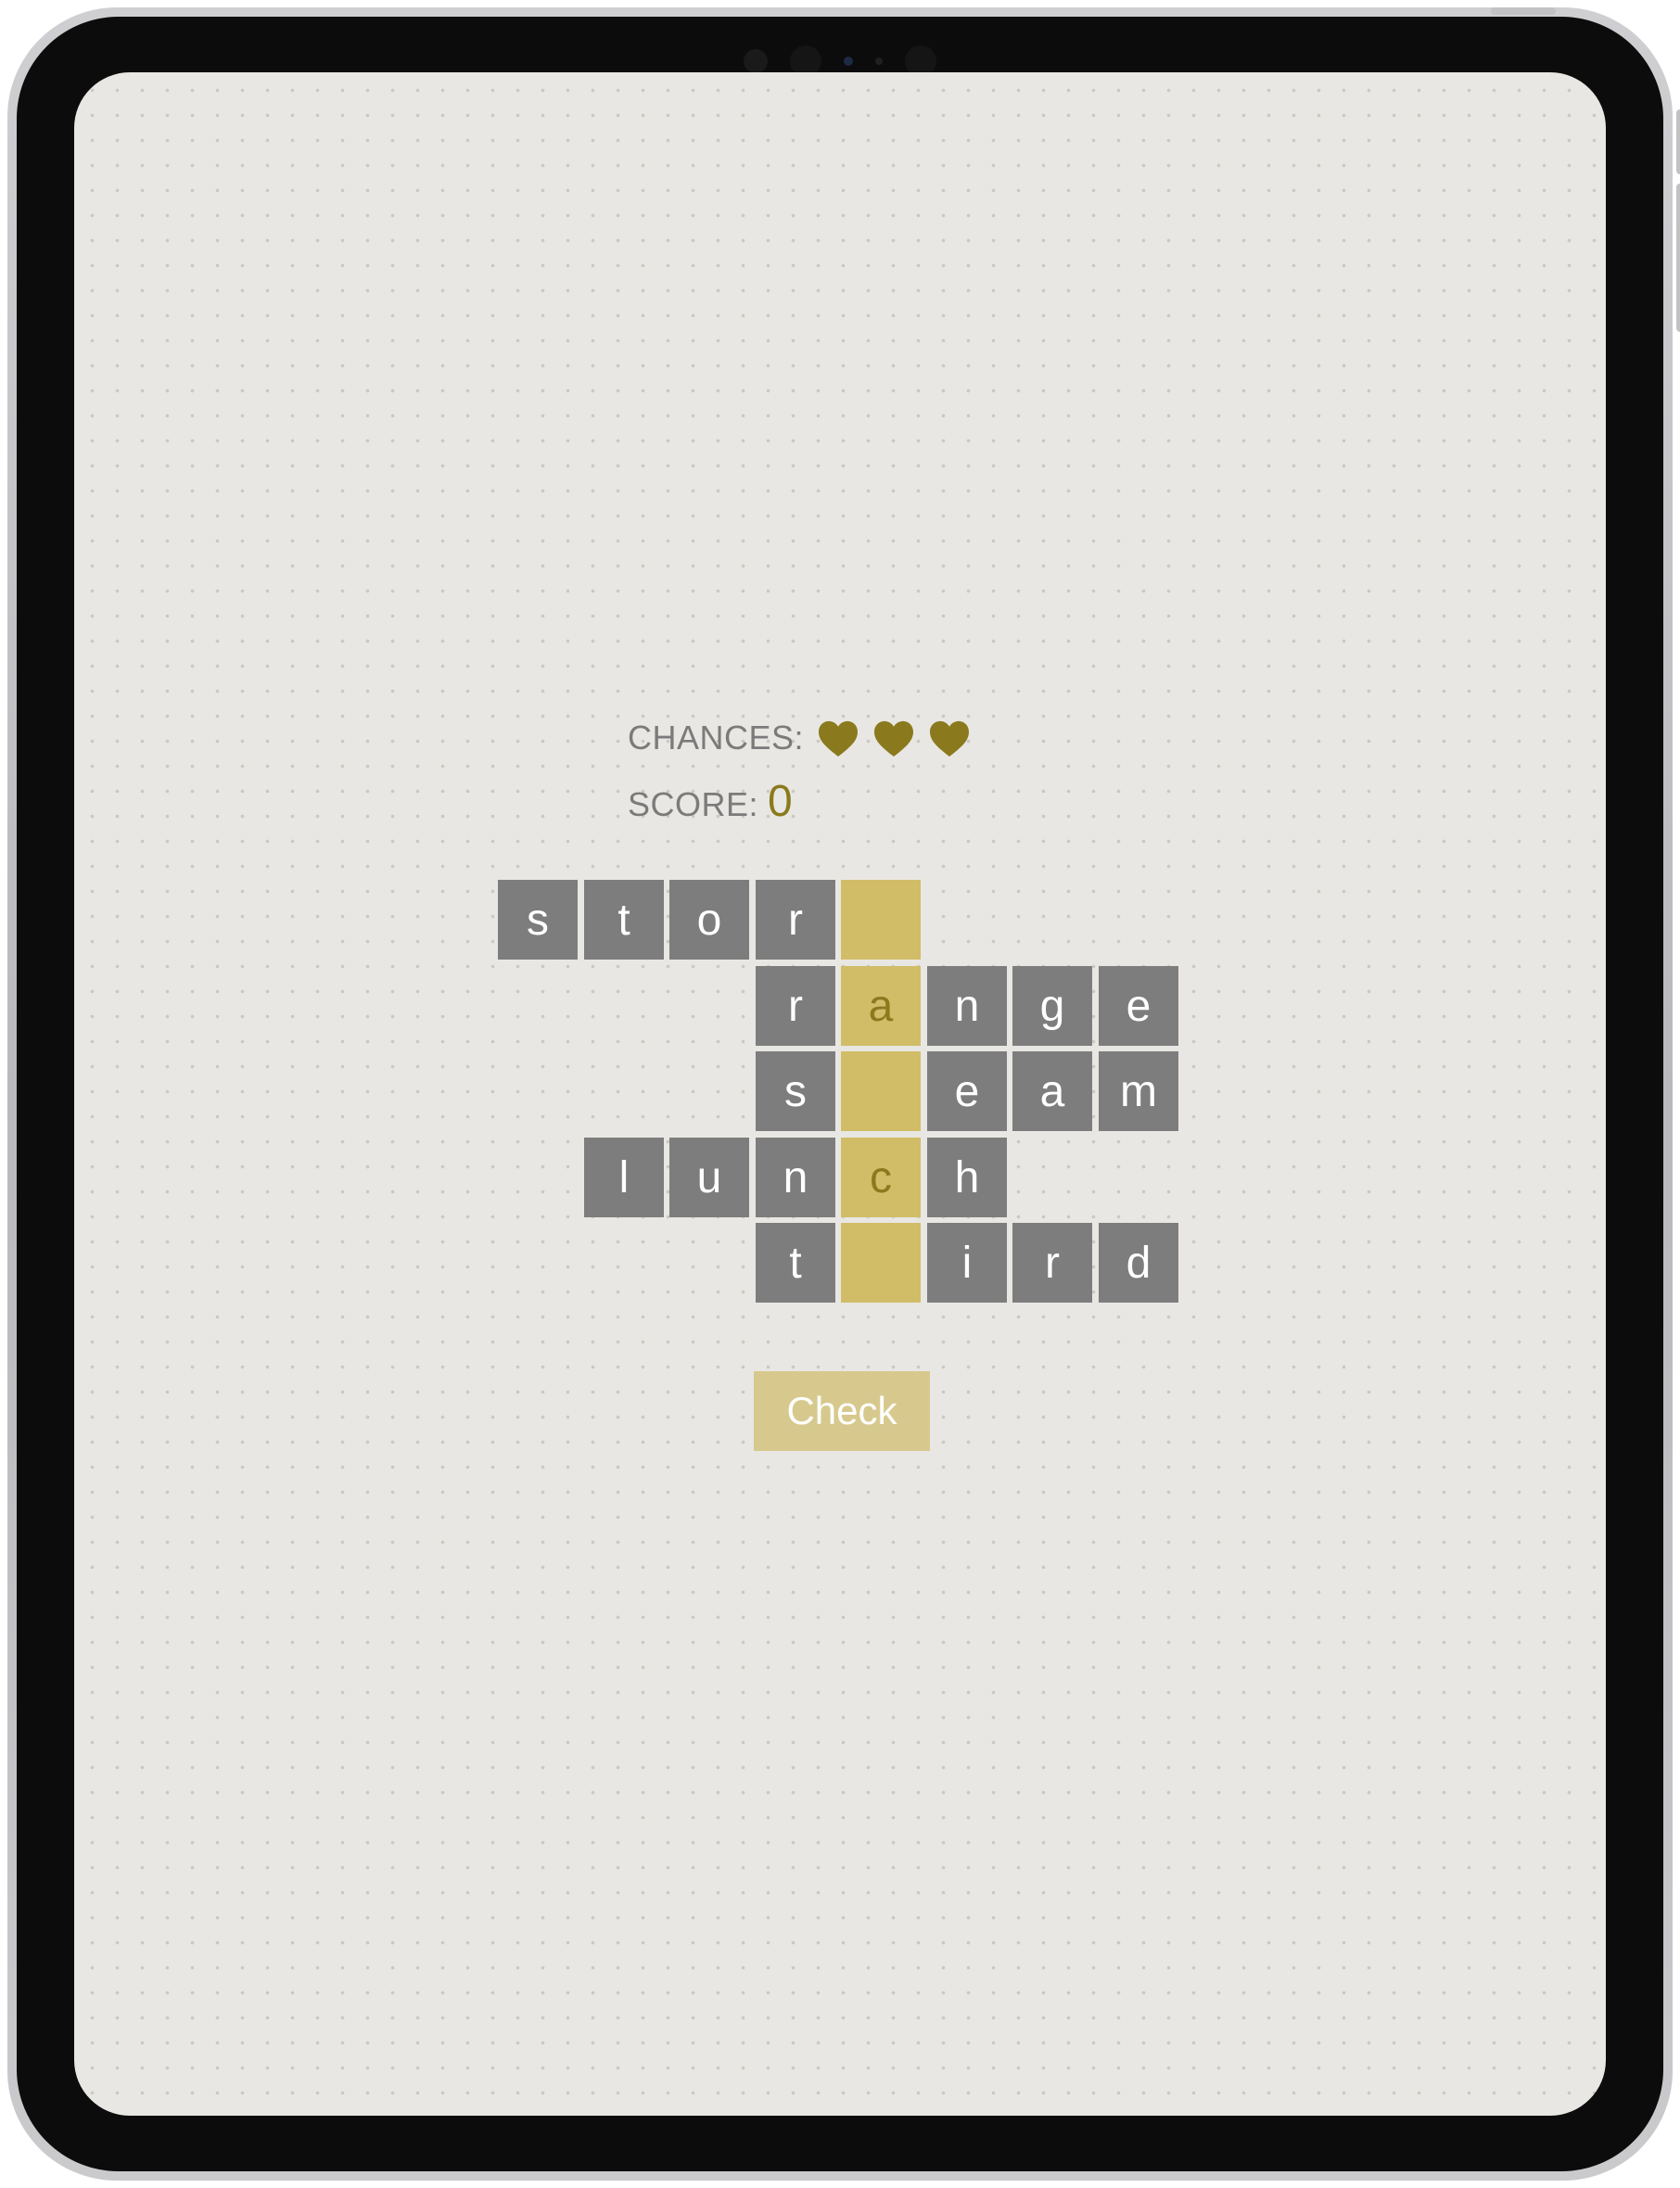 Image resolution: width=1680 pixels, height=2188 pixels. I want to click on letter-tile: o, so click(709, 920).